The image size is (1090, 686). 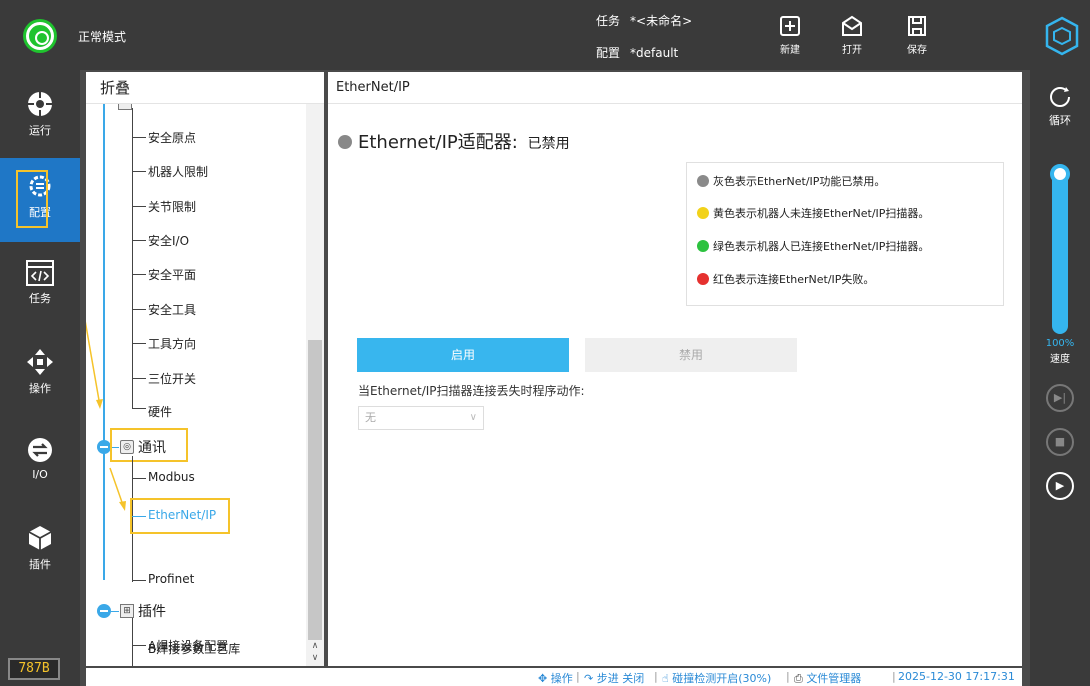 What do you see at coordinates (40, 130) in the screenshot?
I see `nav-run-label: 运行` at bounding box center [40, 130].